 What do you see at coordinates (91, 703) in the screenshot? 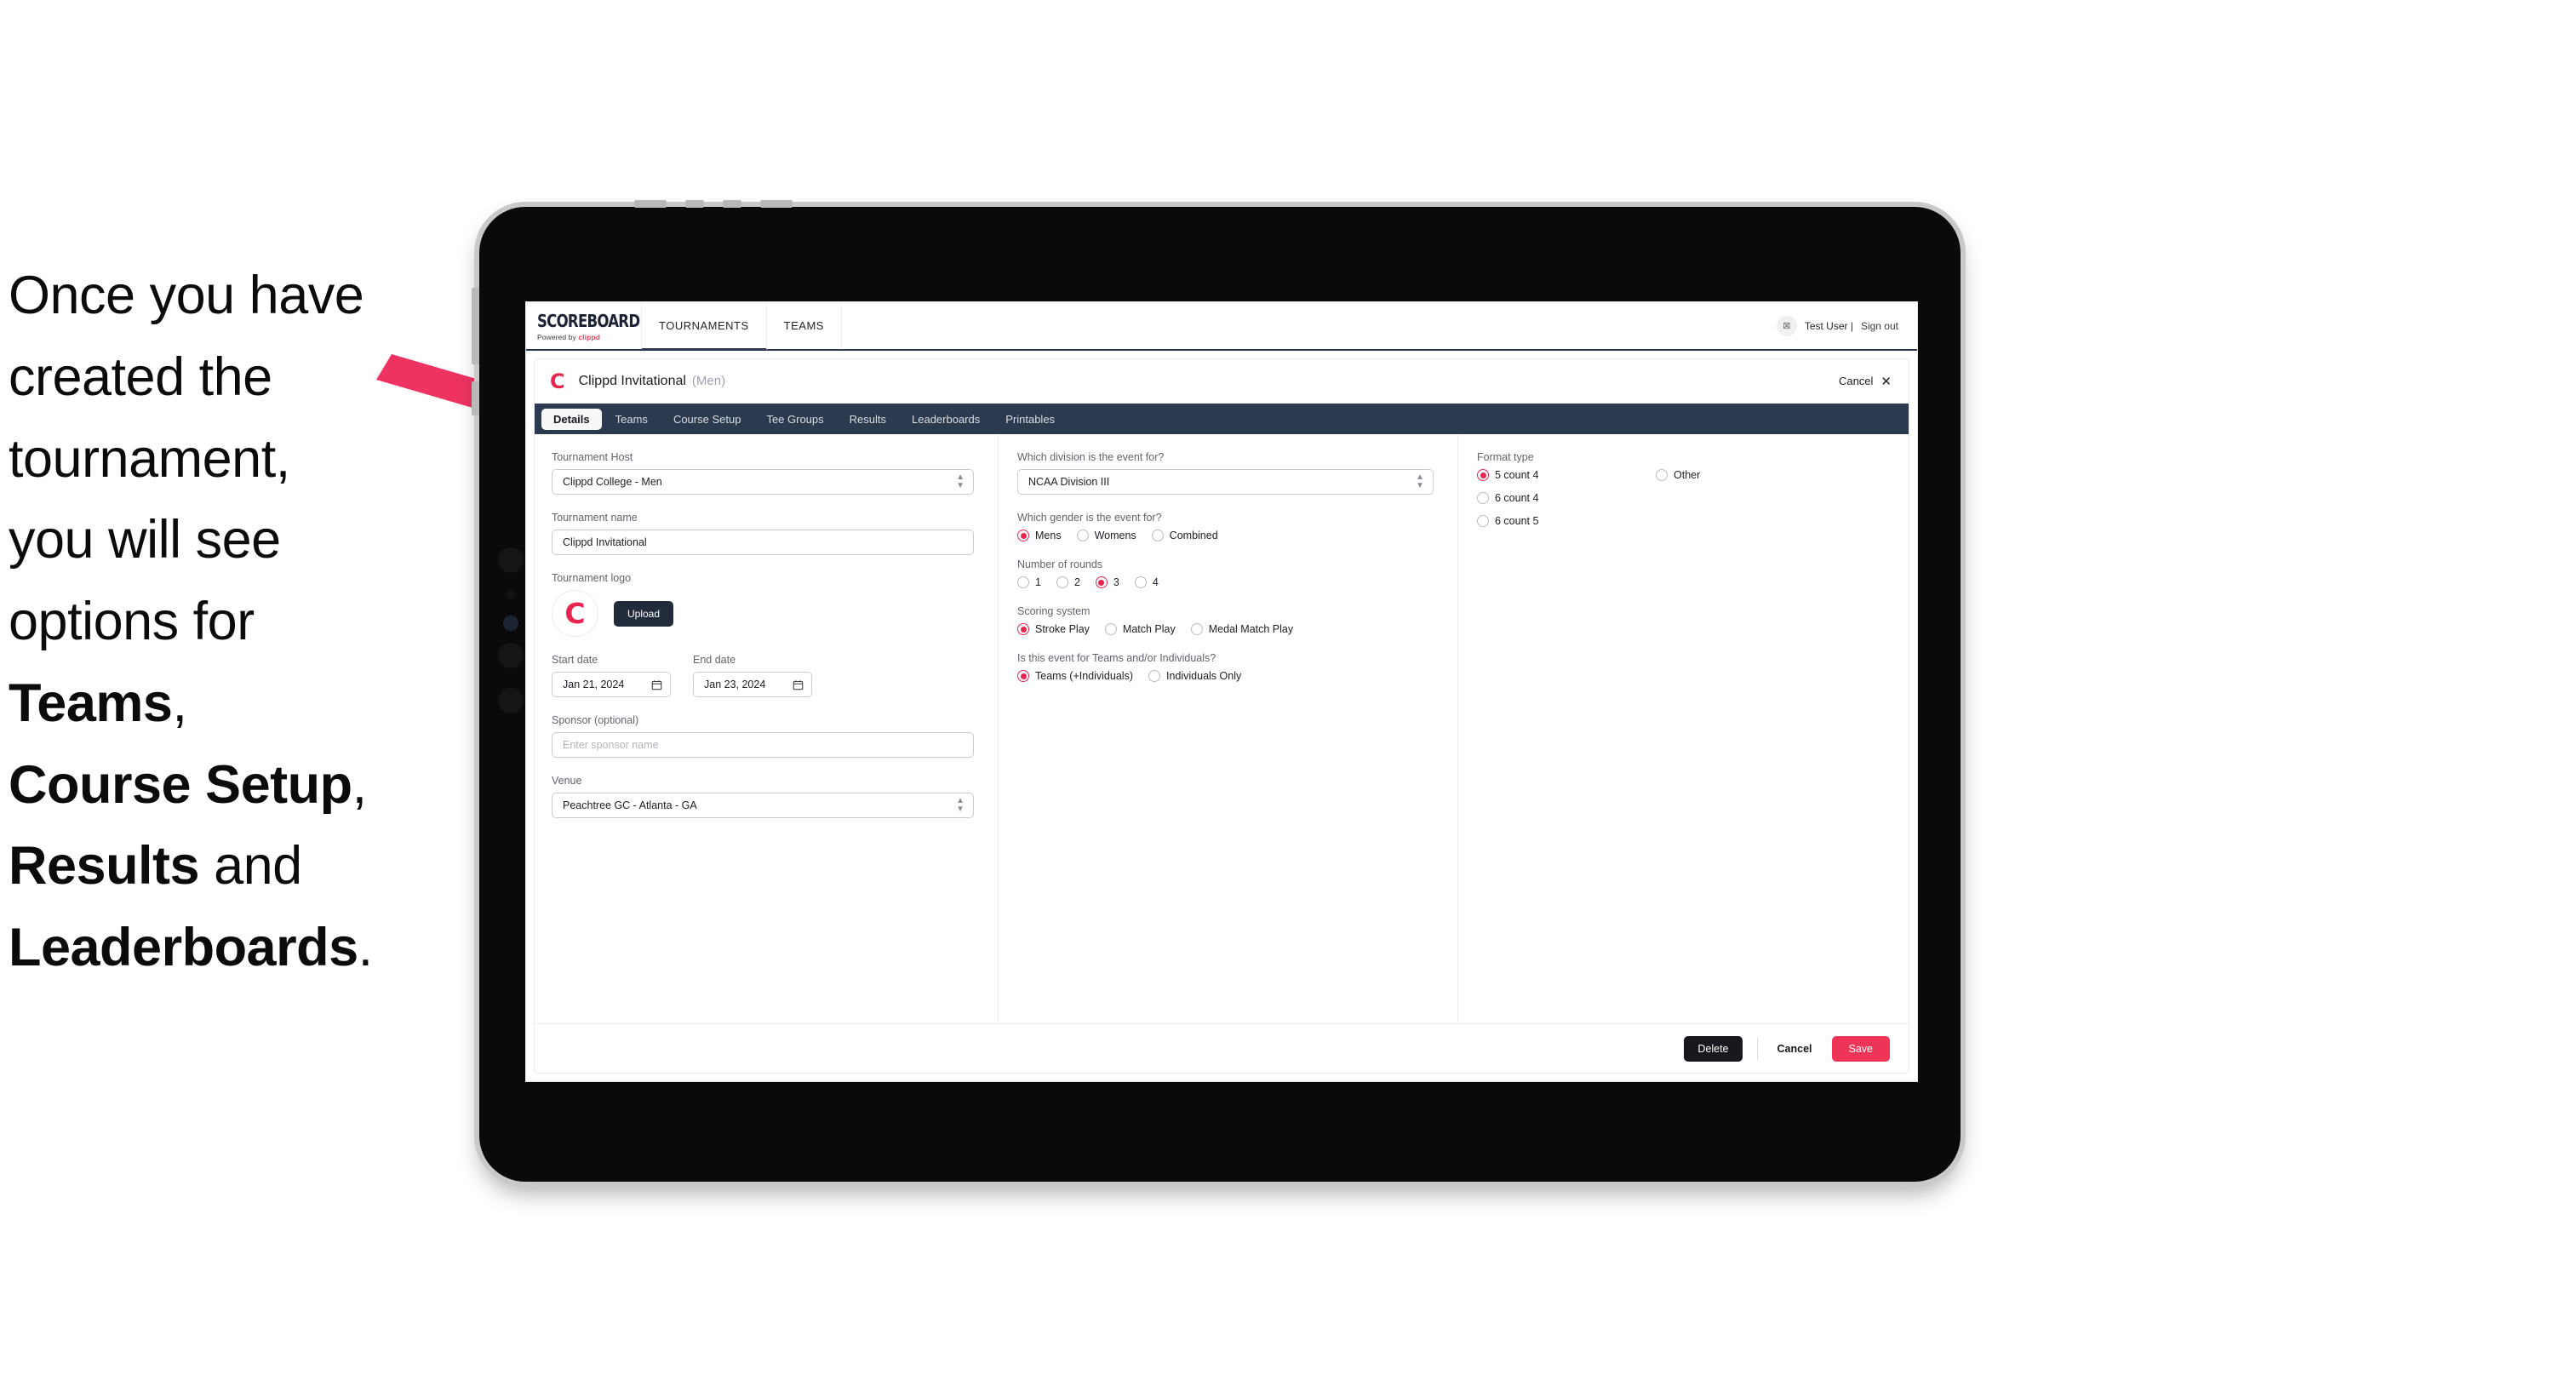
I see `annotation-bold-teams: Teams` at bounding box center [91, 703].